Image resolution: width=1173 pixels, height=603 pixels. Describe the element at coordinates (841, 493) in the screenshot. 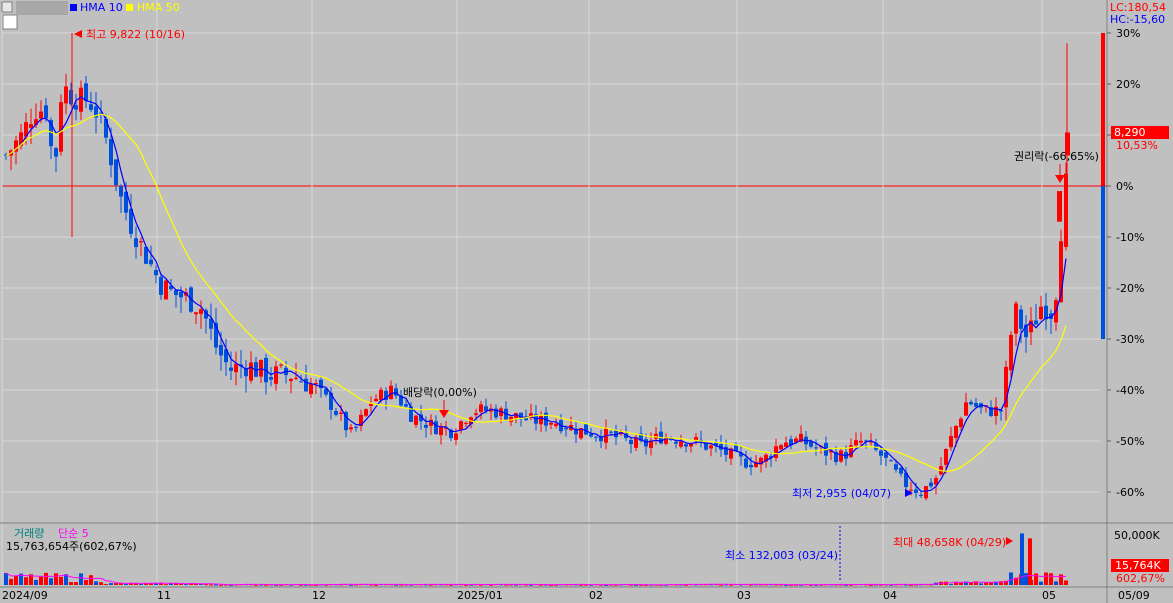

I see `low-annotation: 최저 2,955 (04/07)` at that location.